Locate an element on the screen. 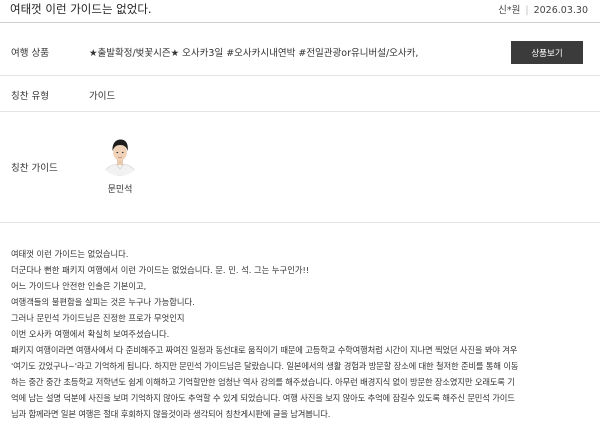 Image resolution: width=600 pixels, height=428 pixels. review-meta: 신*원 | 2026.03.30 is located at coordinates (543, 9).